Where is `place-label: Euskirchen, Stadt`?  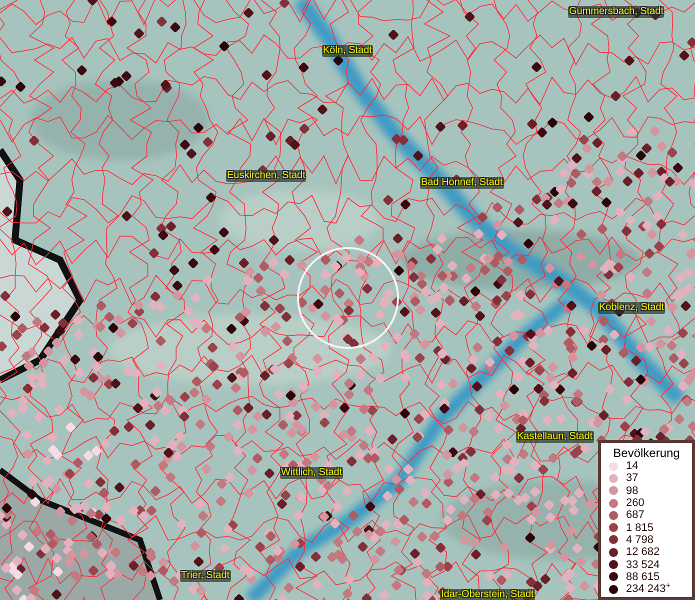 place-label: Euskirchen, Stadt is located at coordinates (266, 176).